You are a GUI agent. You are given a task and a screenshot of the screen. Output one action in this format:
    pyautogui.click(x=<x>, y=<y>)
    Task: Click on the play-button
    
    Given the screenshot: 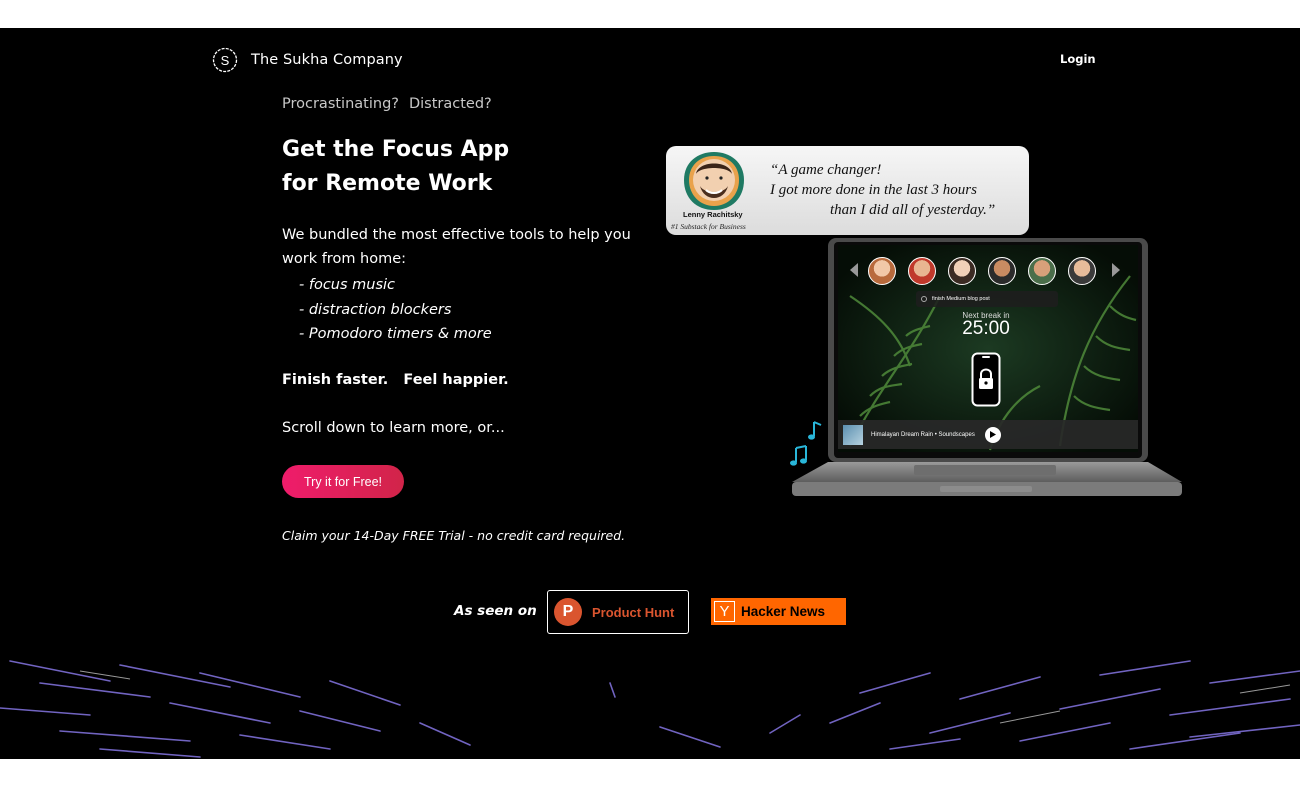 What is the action you would take?
    pyautogui.click(x=992, y=434)
    